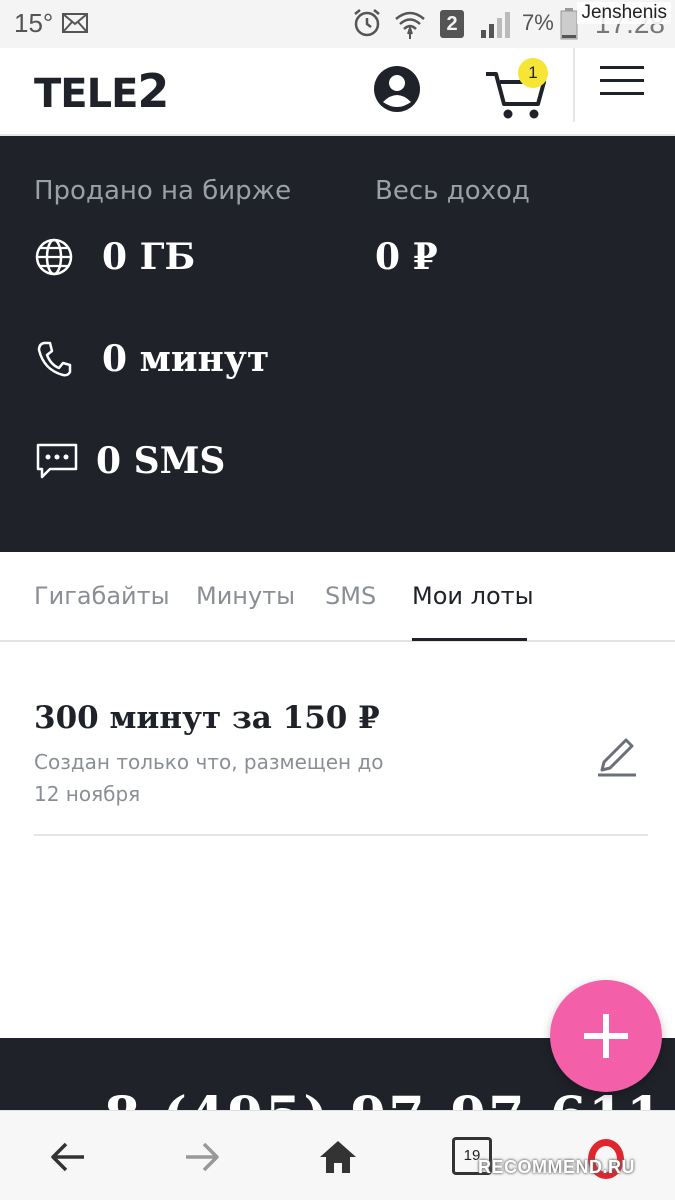  I want to click on browser-bottom-bar: 19 RECOMMEND.RU, so click(337, 1155).